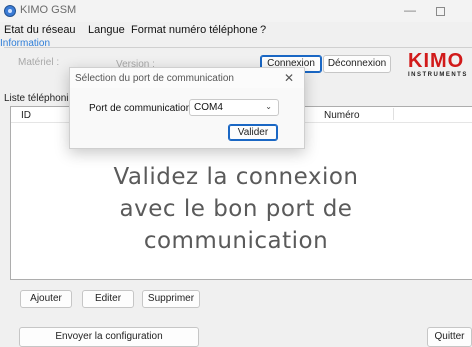  Describe the element at coordinates (109, 337) in the screenshot. I see `send-config-button: Envoyer la configuration` at that location.